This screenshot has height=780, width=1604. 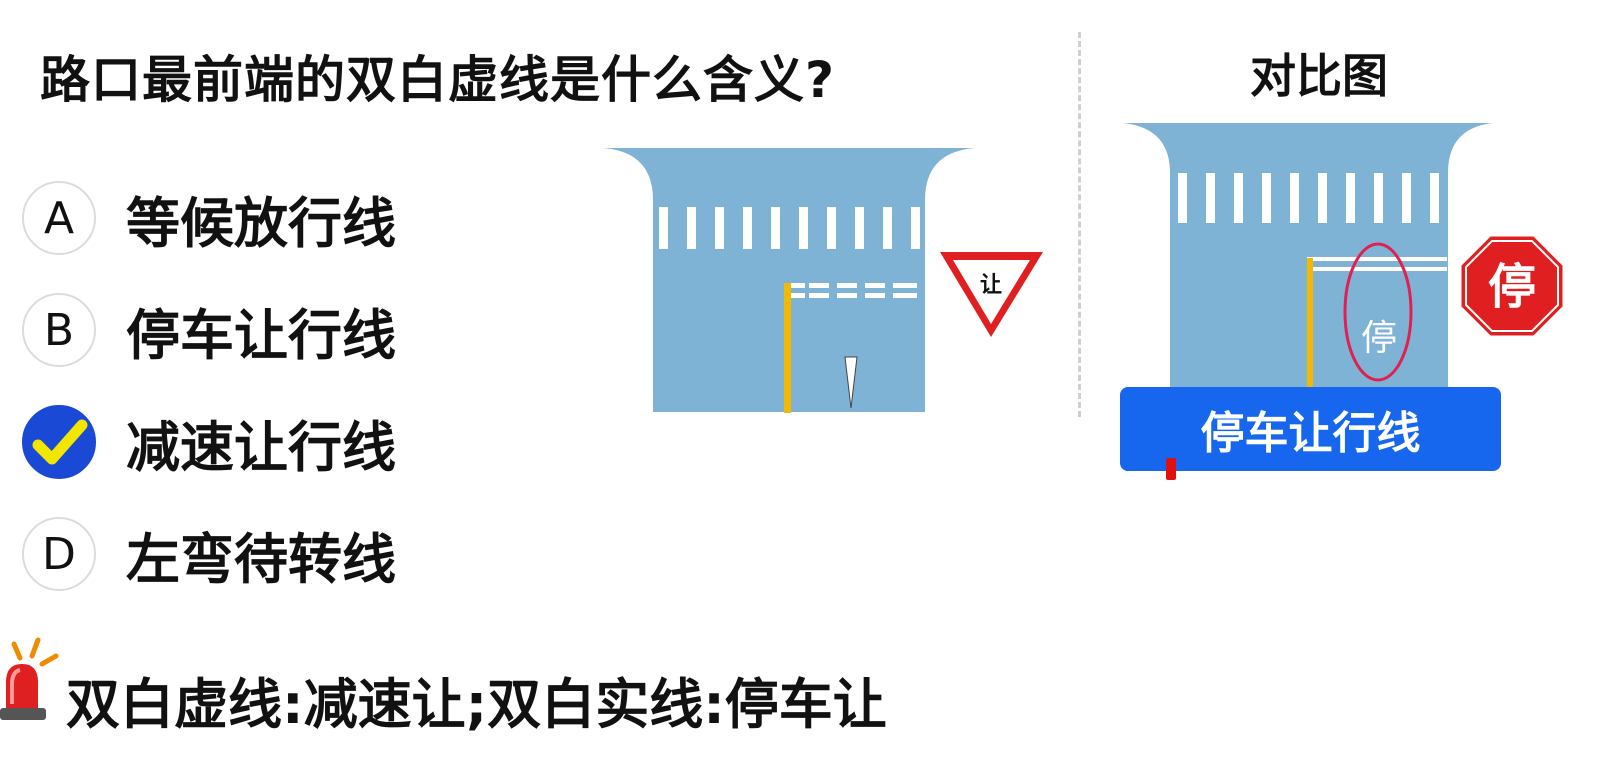 I want to click on option-a: A 等候放行线, so click(x=209, y=218).